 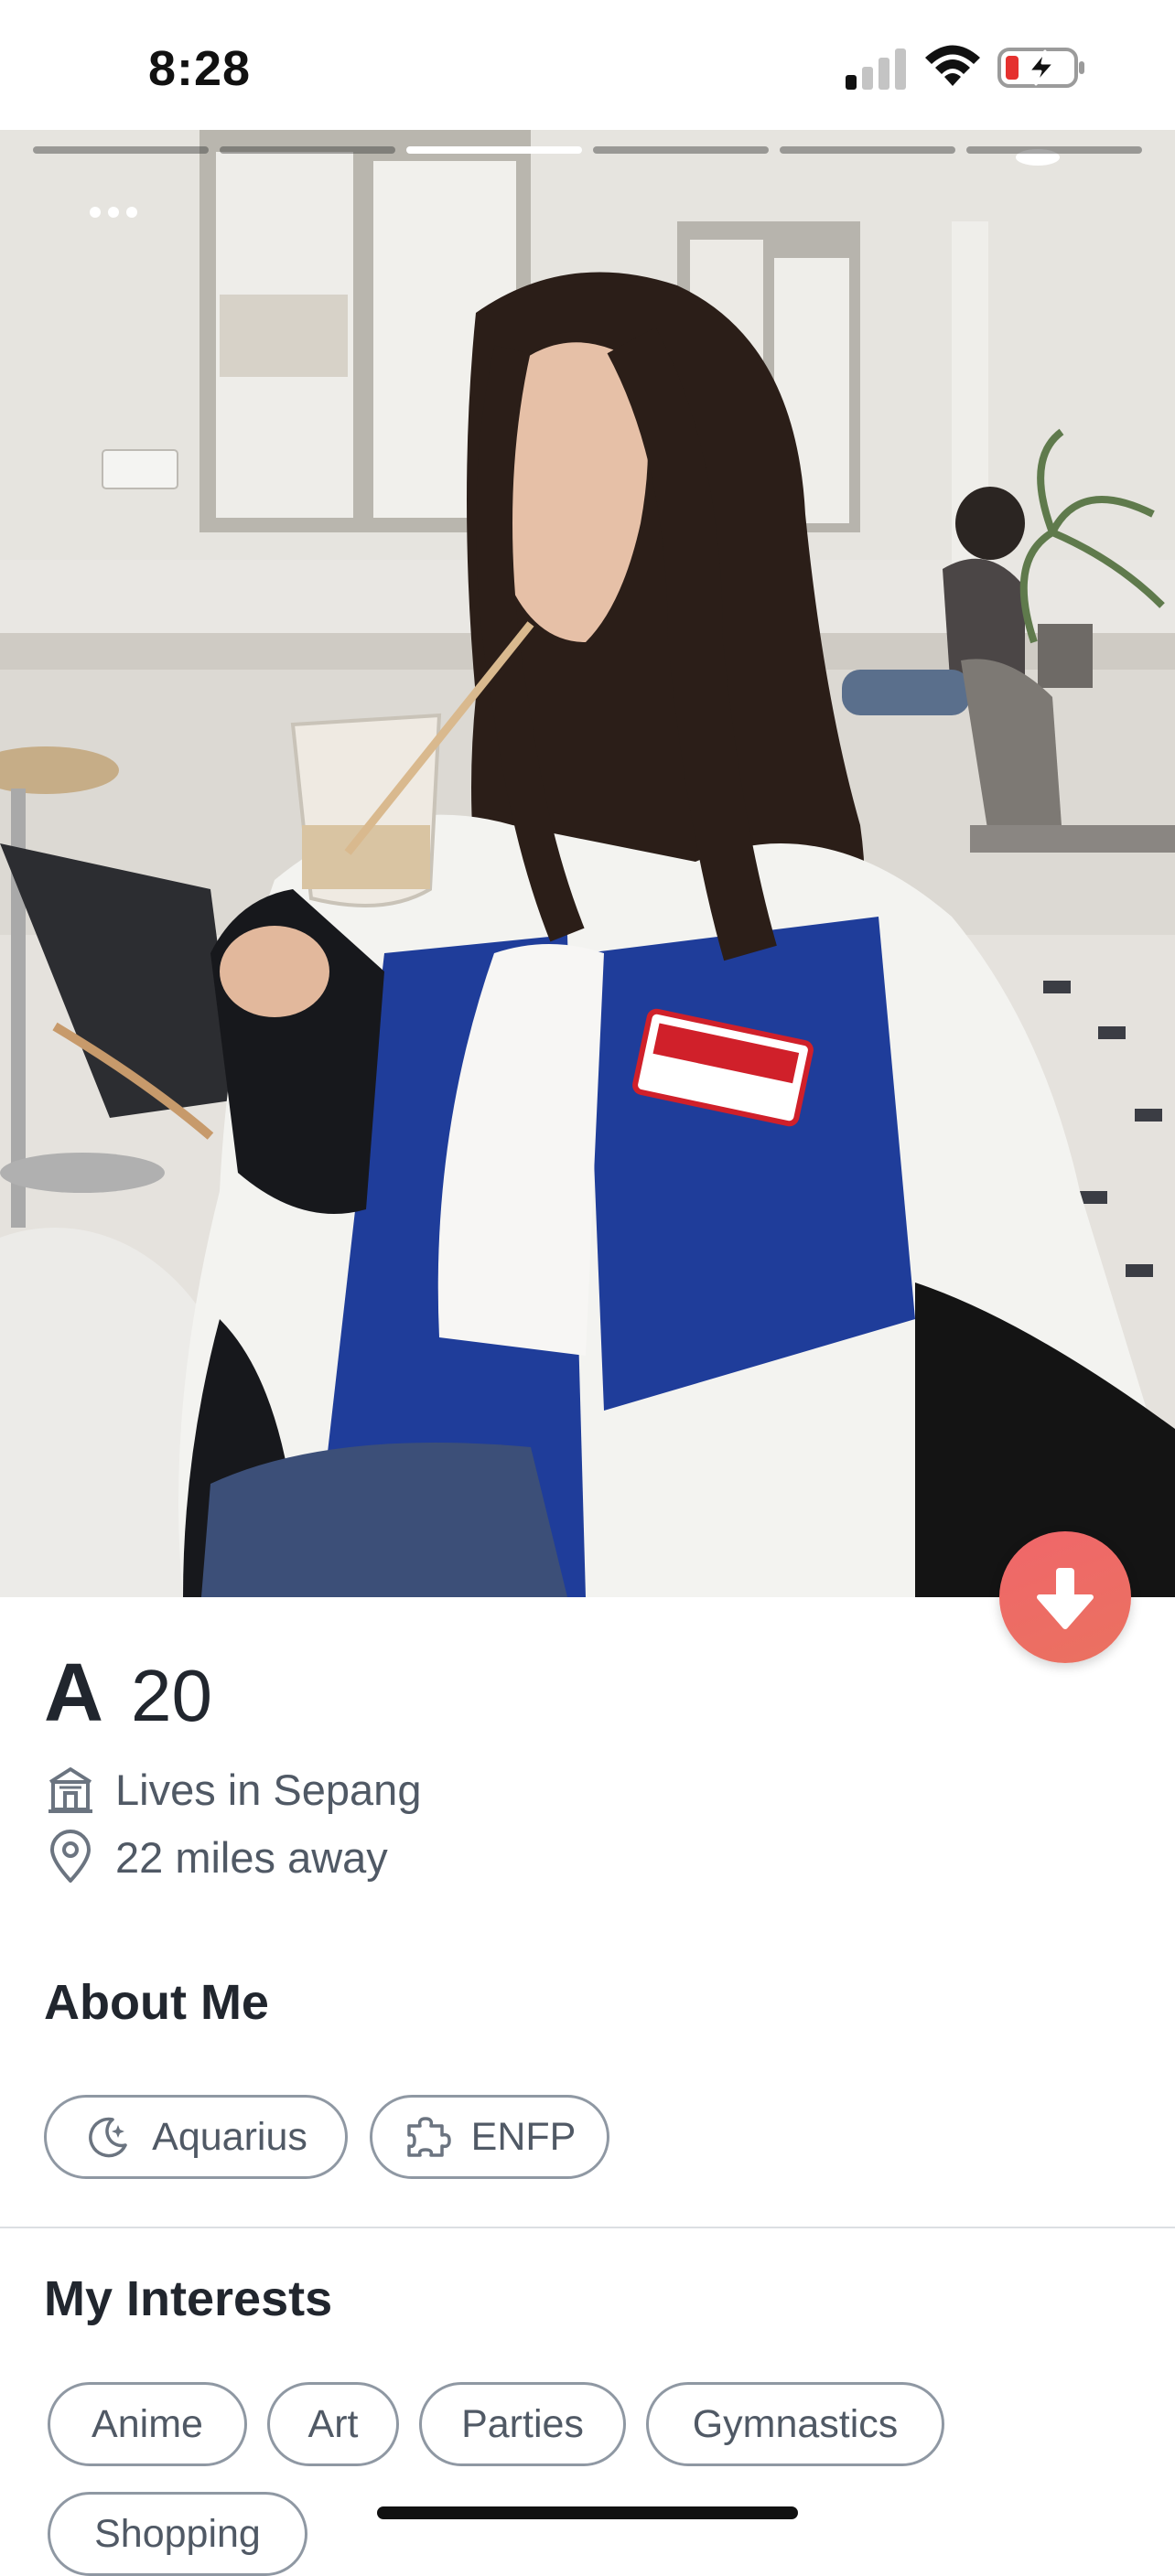 What do you see at coordinates (188, 2299) in the screenshot?
I see `my-interests-title: My Interests` at bounding box center [188, 2299].